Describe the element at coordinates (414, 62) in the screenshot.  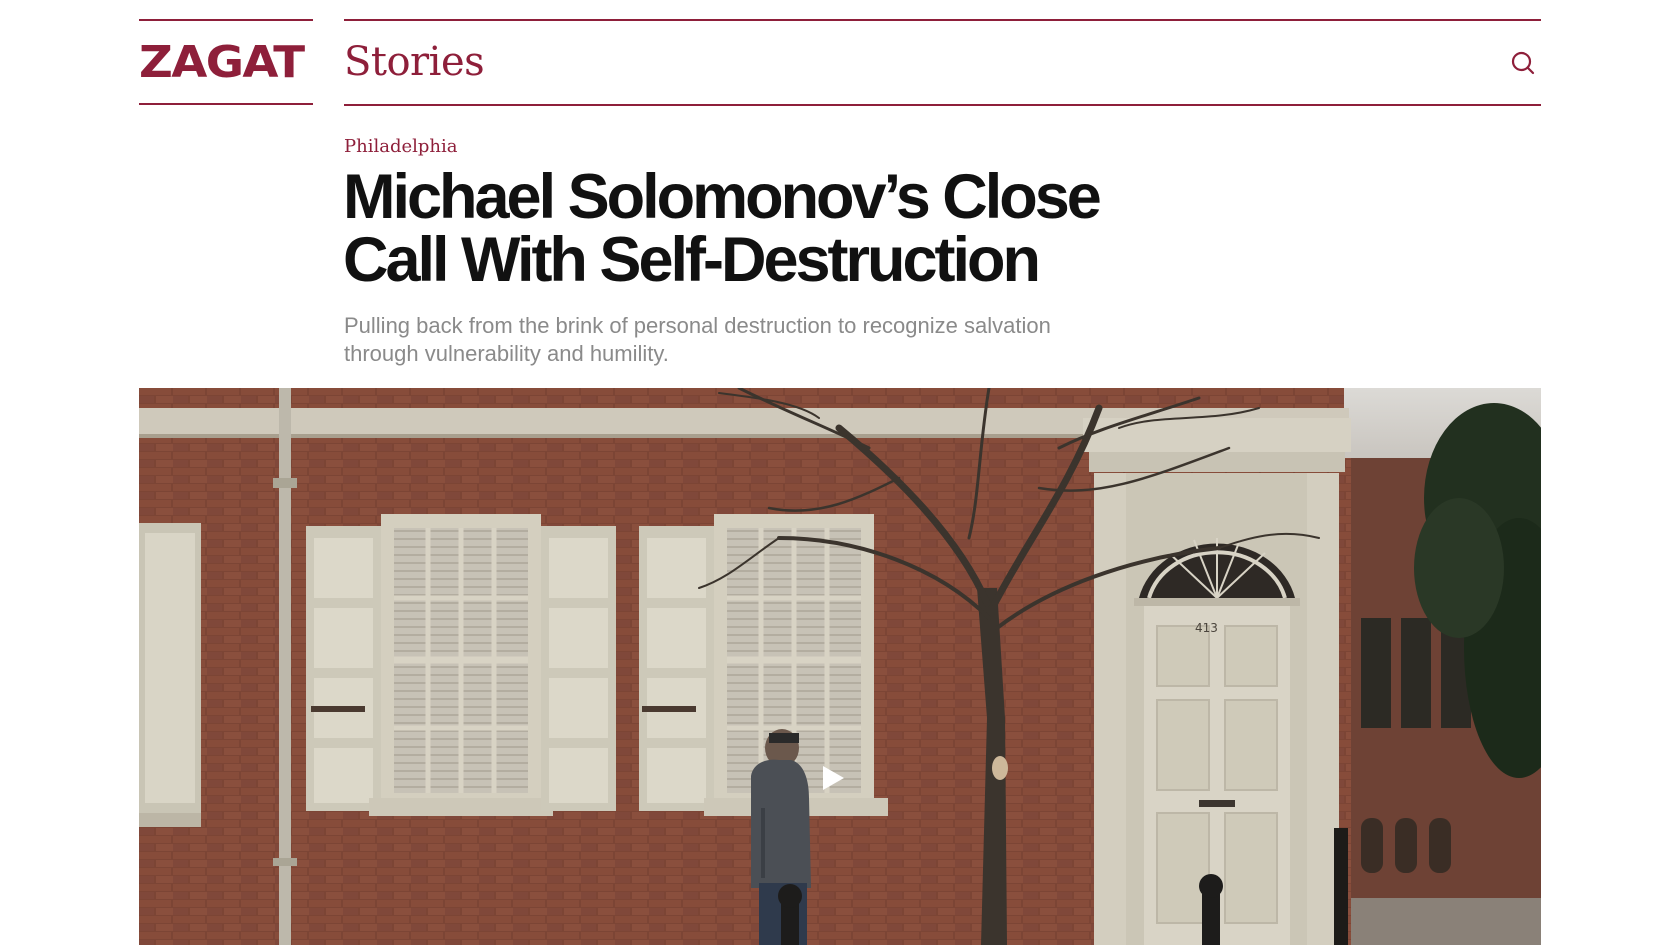
I see `section-title-stories: Stories` at that location.